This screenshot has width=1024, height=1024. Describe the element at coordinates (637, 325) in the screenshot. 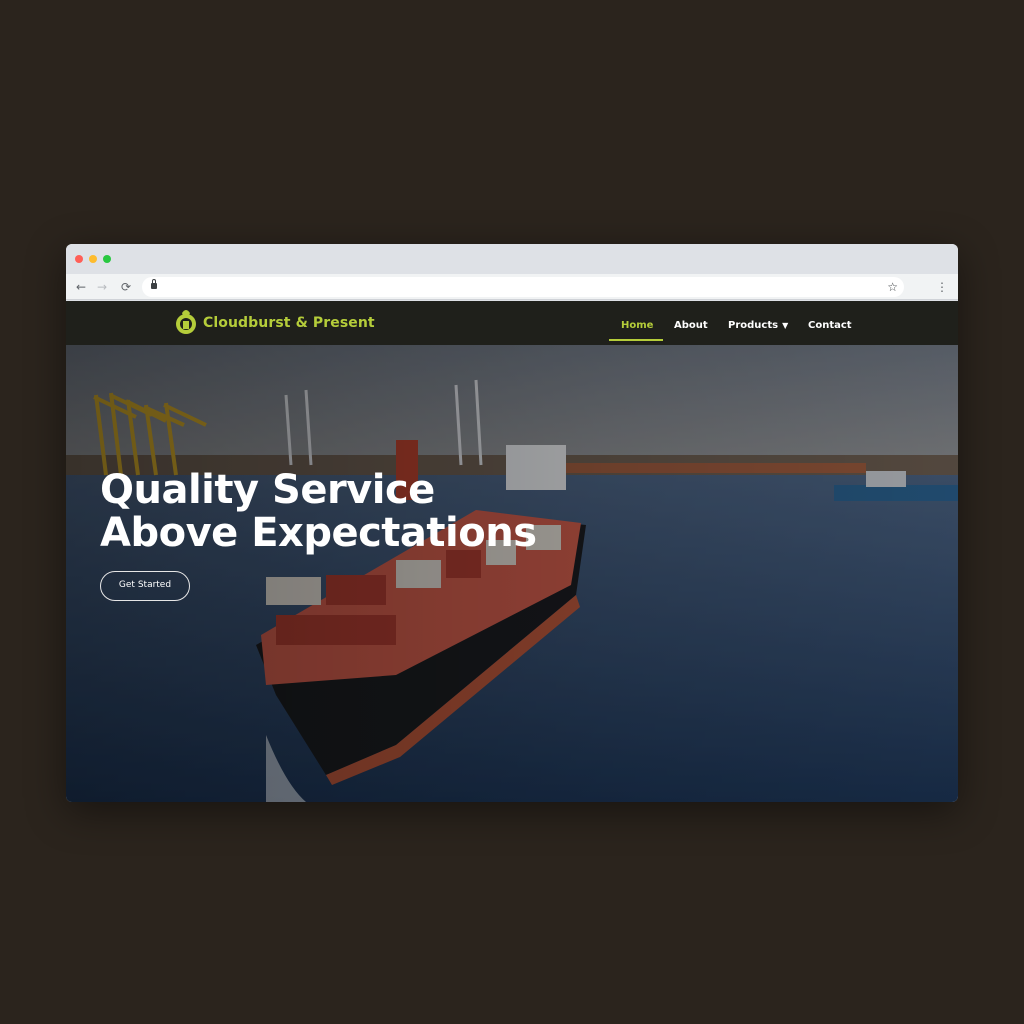

I see `nav-home: Home` at that location.